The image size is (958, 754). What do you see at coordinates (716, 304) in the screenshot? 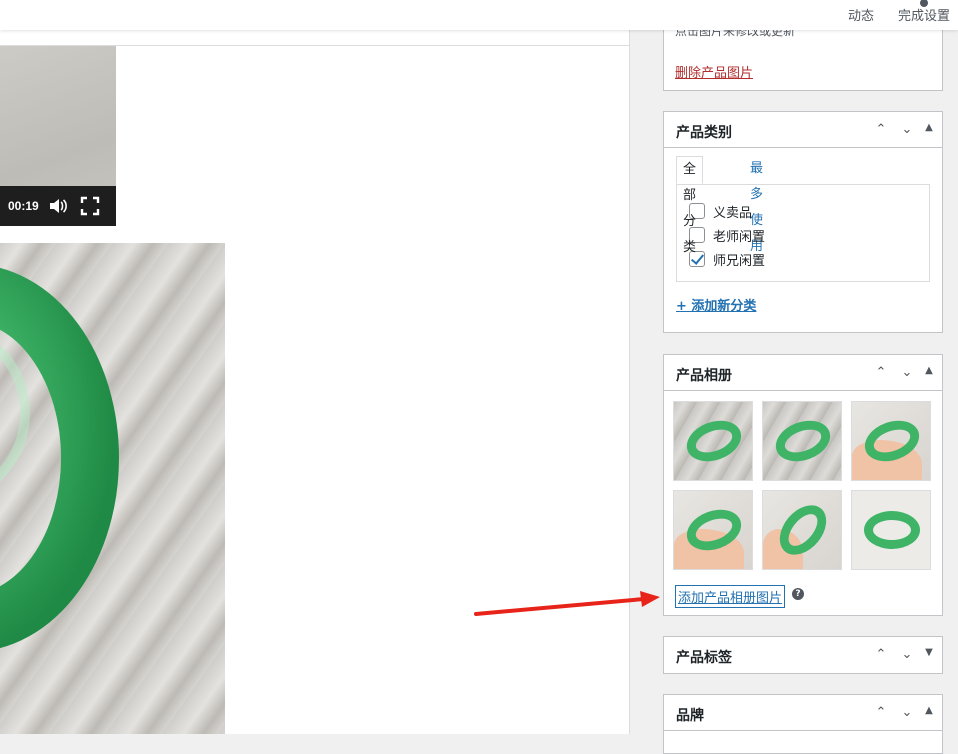
I see `add-new-category-link: + 添加新分类` at bounding box center [716, 304].